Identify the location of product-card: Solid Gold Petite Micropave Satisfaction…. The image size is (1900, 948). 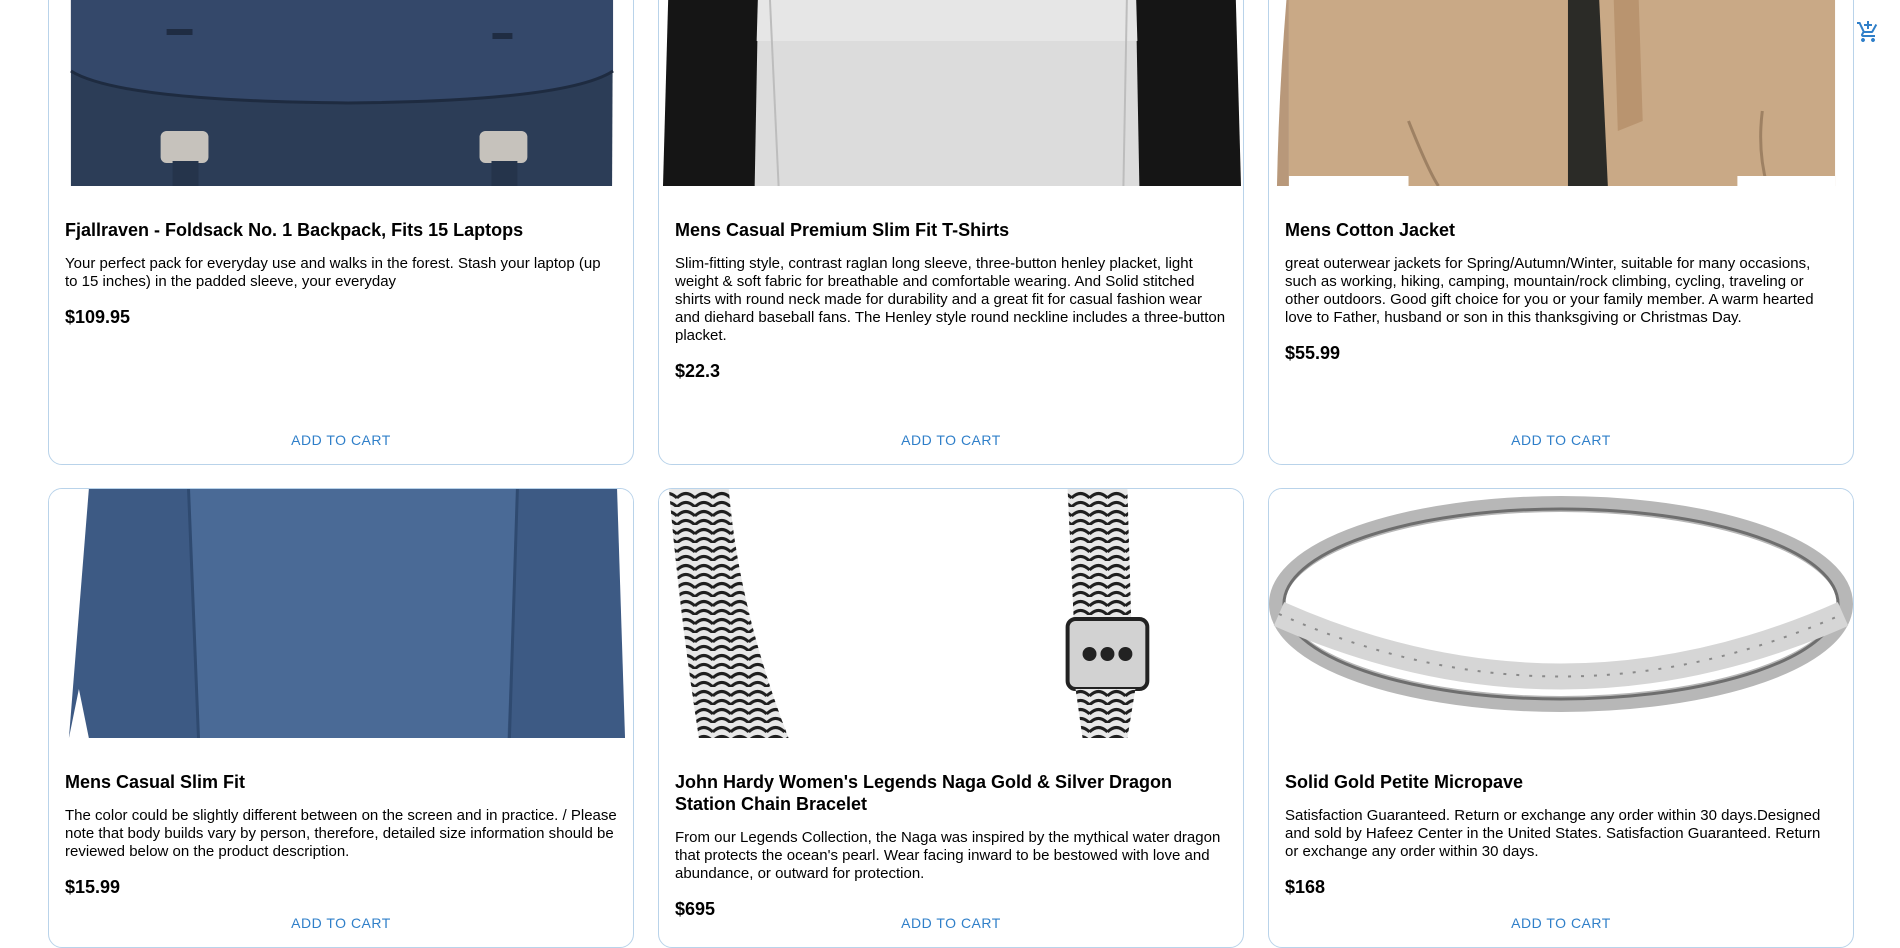
(1561, 718).